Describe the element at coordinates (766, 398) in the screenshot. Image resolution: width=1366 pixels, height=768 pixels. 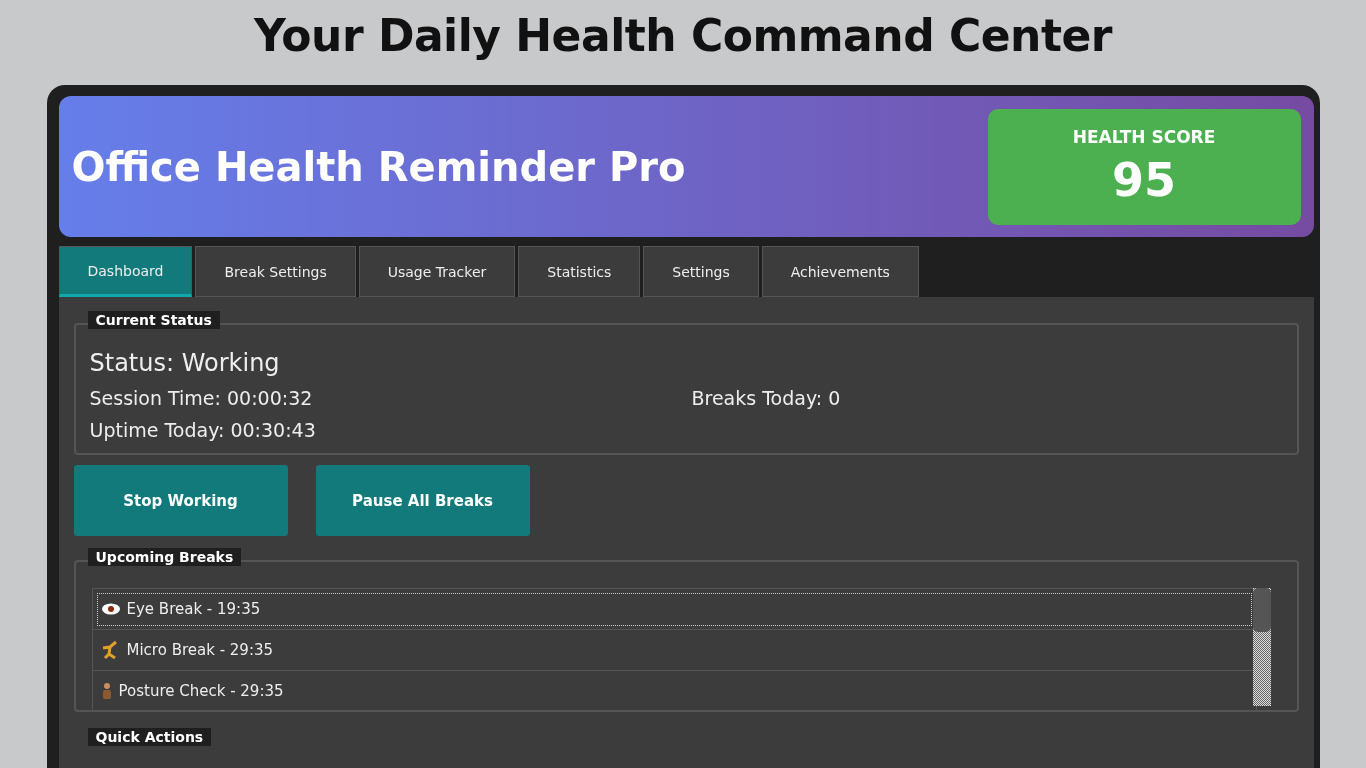
I see `breaks-today: Breaks Today: 0` at that location.